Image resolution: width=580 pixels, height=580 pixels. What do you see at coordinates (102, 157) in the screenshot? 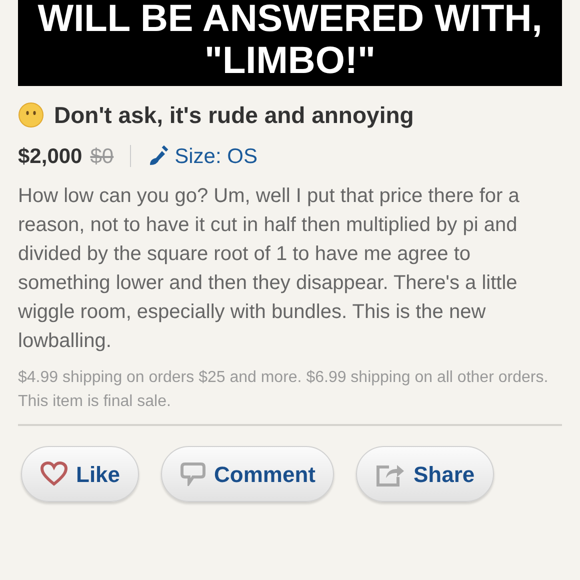
I see `original-price: $0` at bounding box center [102, 157].